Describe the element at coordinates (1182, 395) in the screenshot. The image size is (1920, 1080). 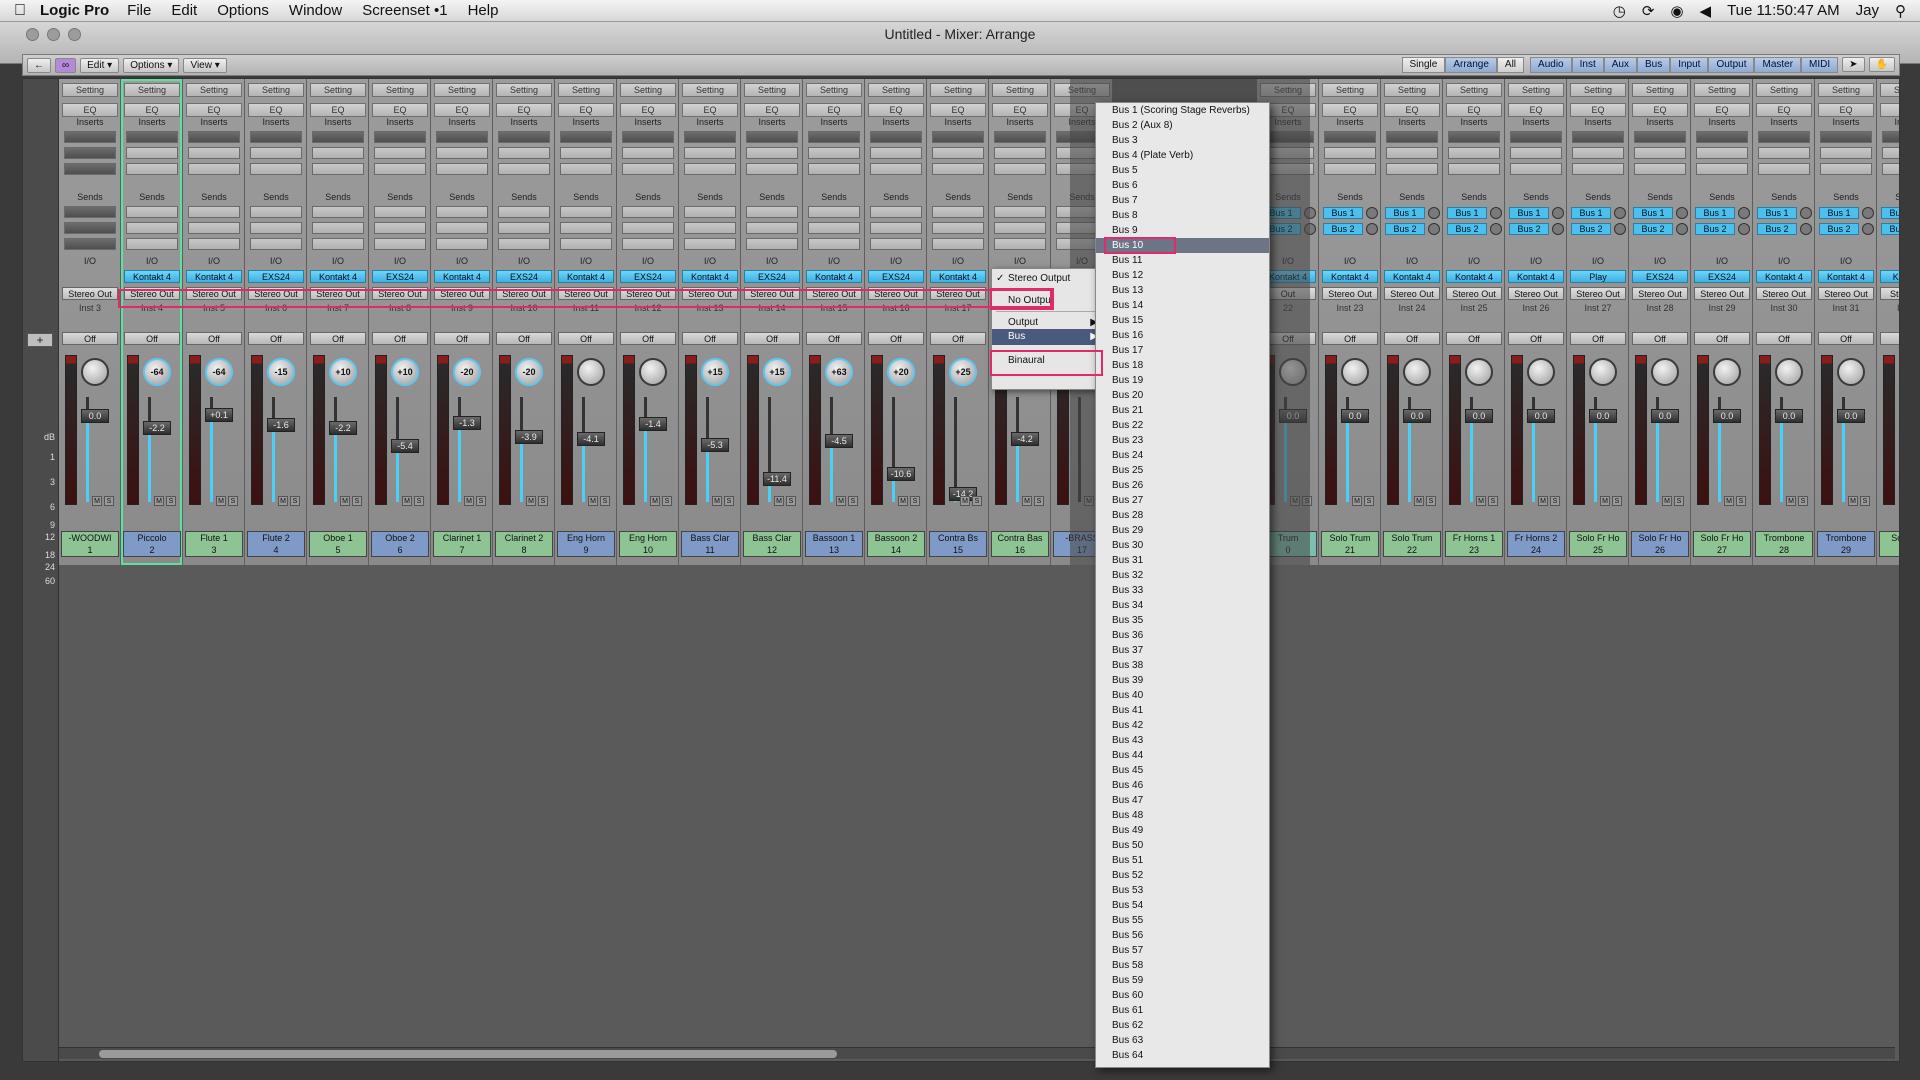
I see `bus-menu-item: Bus 20` at that location.